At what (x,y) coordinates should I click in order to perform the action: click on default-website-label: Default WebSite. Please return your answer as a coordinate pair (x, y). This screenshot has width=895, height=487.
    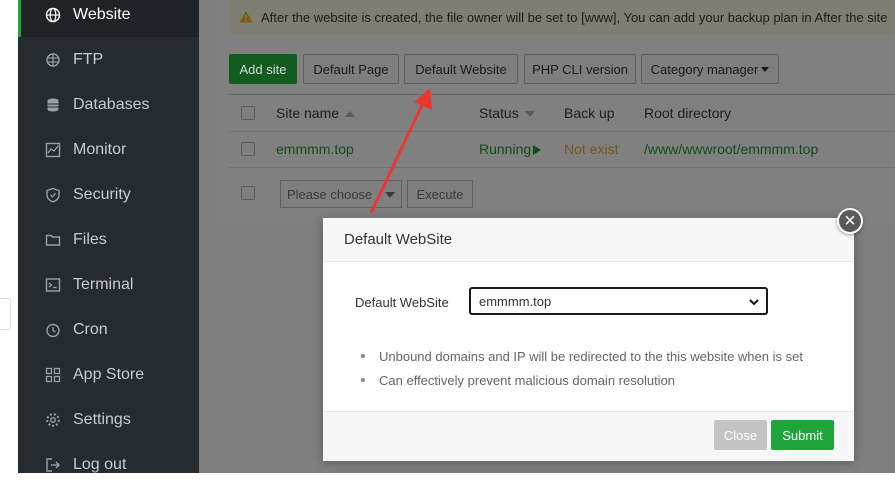
    Looking at the image, I should click on (402, 302).